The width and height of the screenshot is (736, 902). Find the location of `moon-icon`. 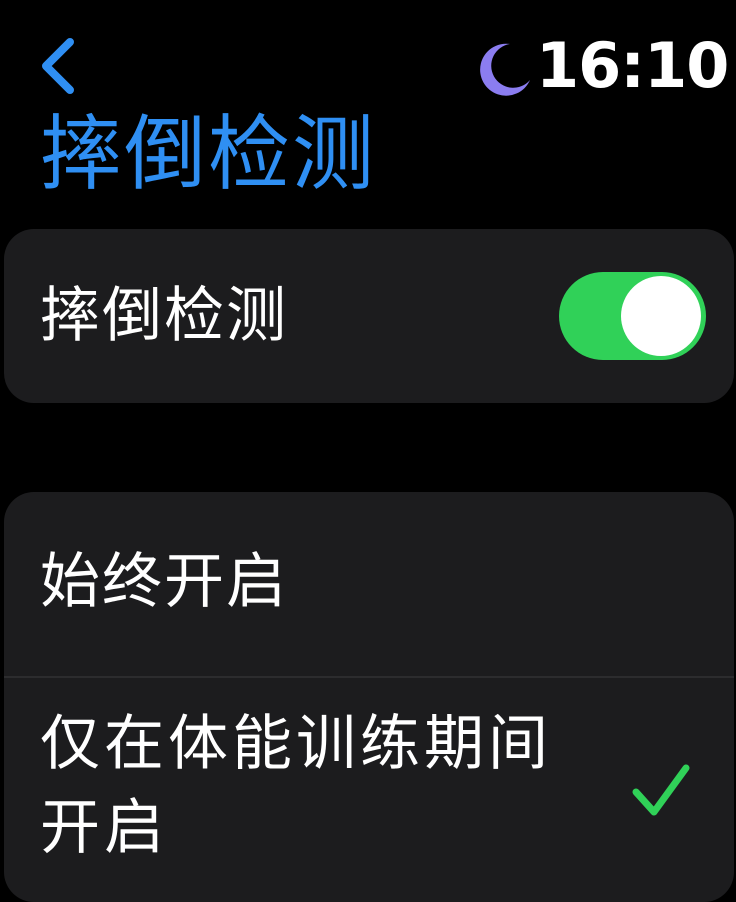

moon-icon is located at coordinates (505, 69).